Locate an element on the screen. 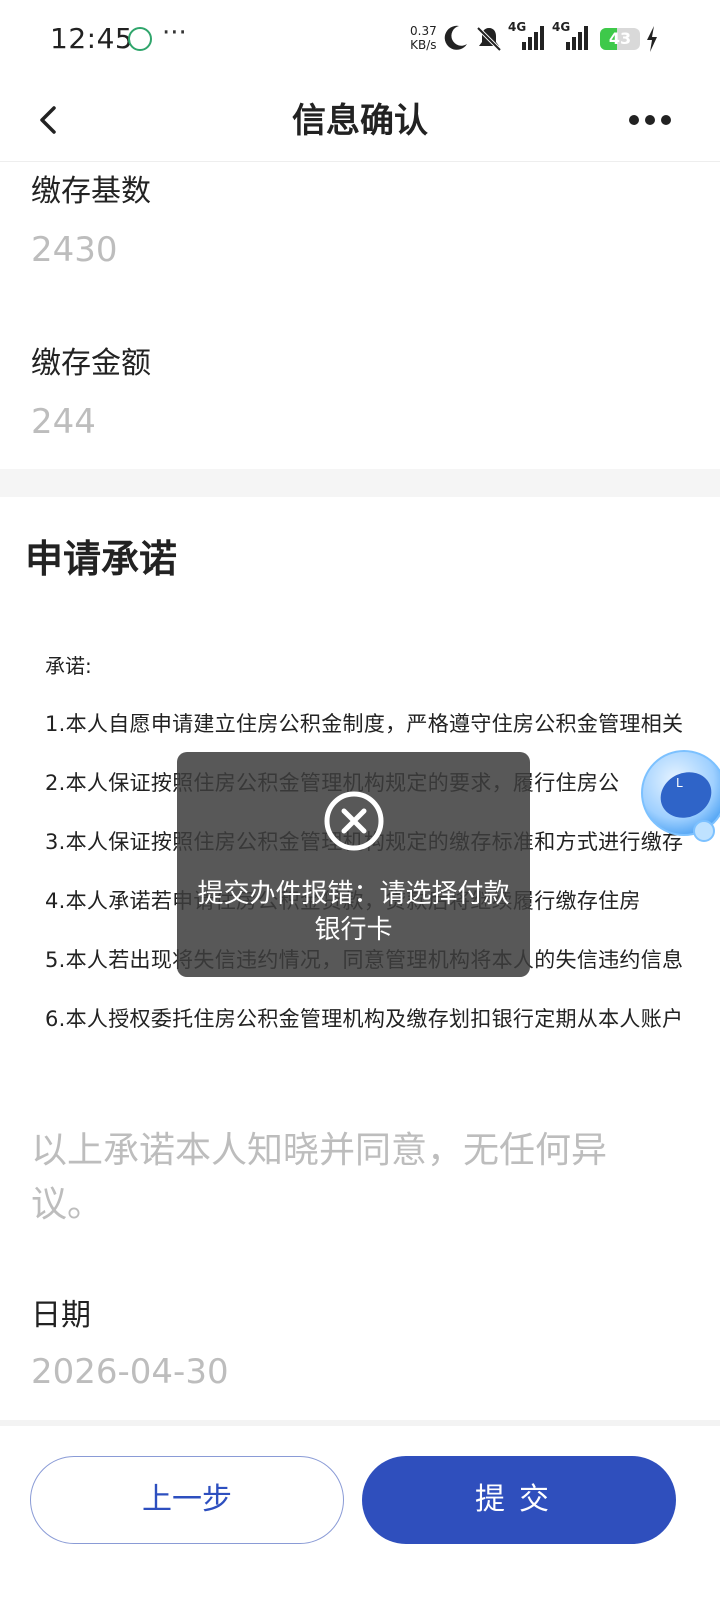 This screenshot has height=1600, width=720. assistant-float-icon: L is located at coordinates (677, 795).